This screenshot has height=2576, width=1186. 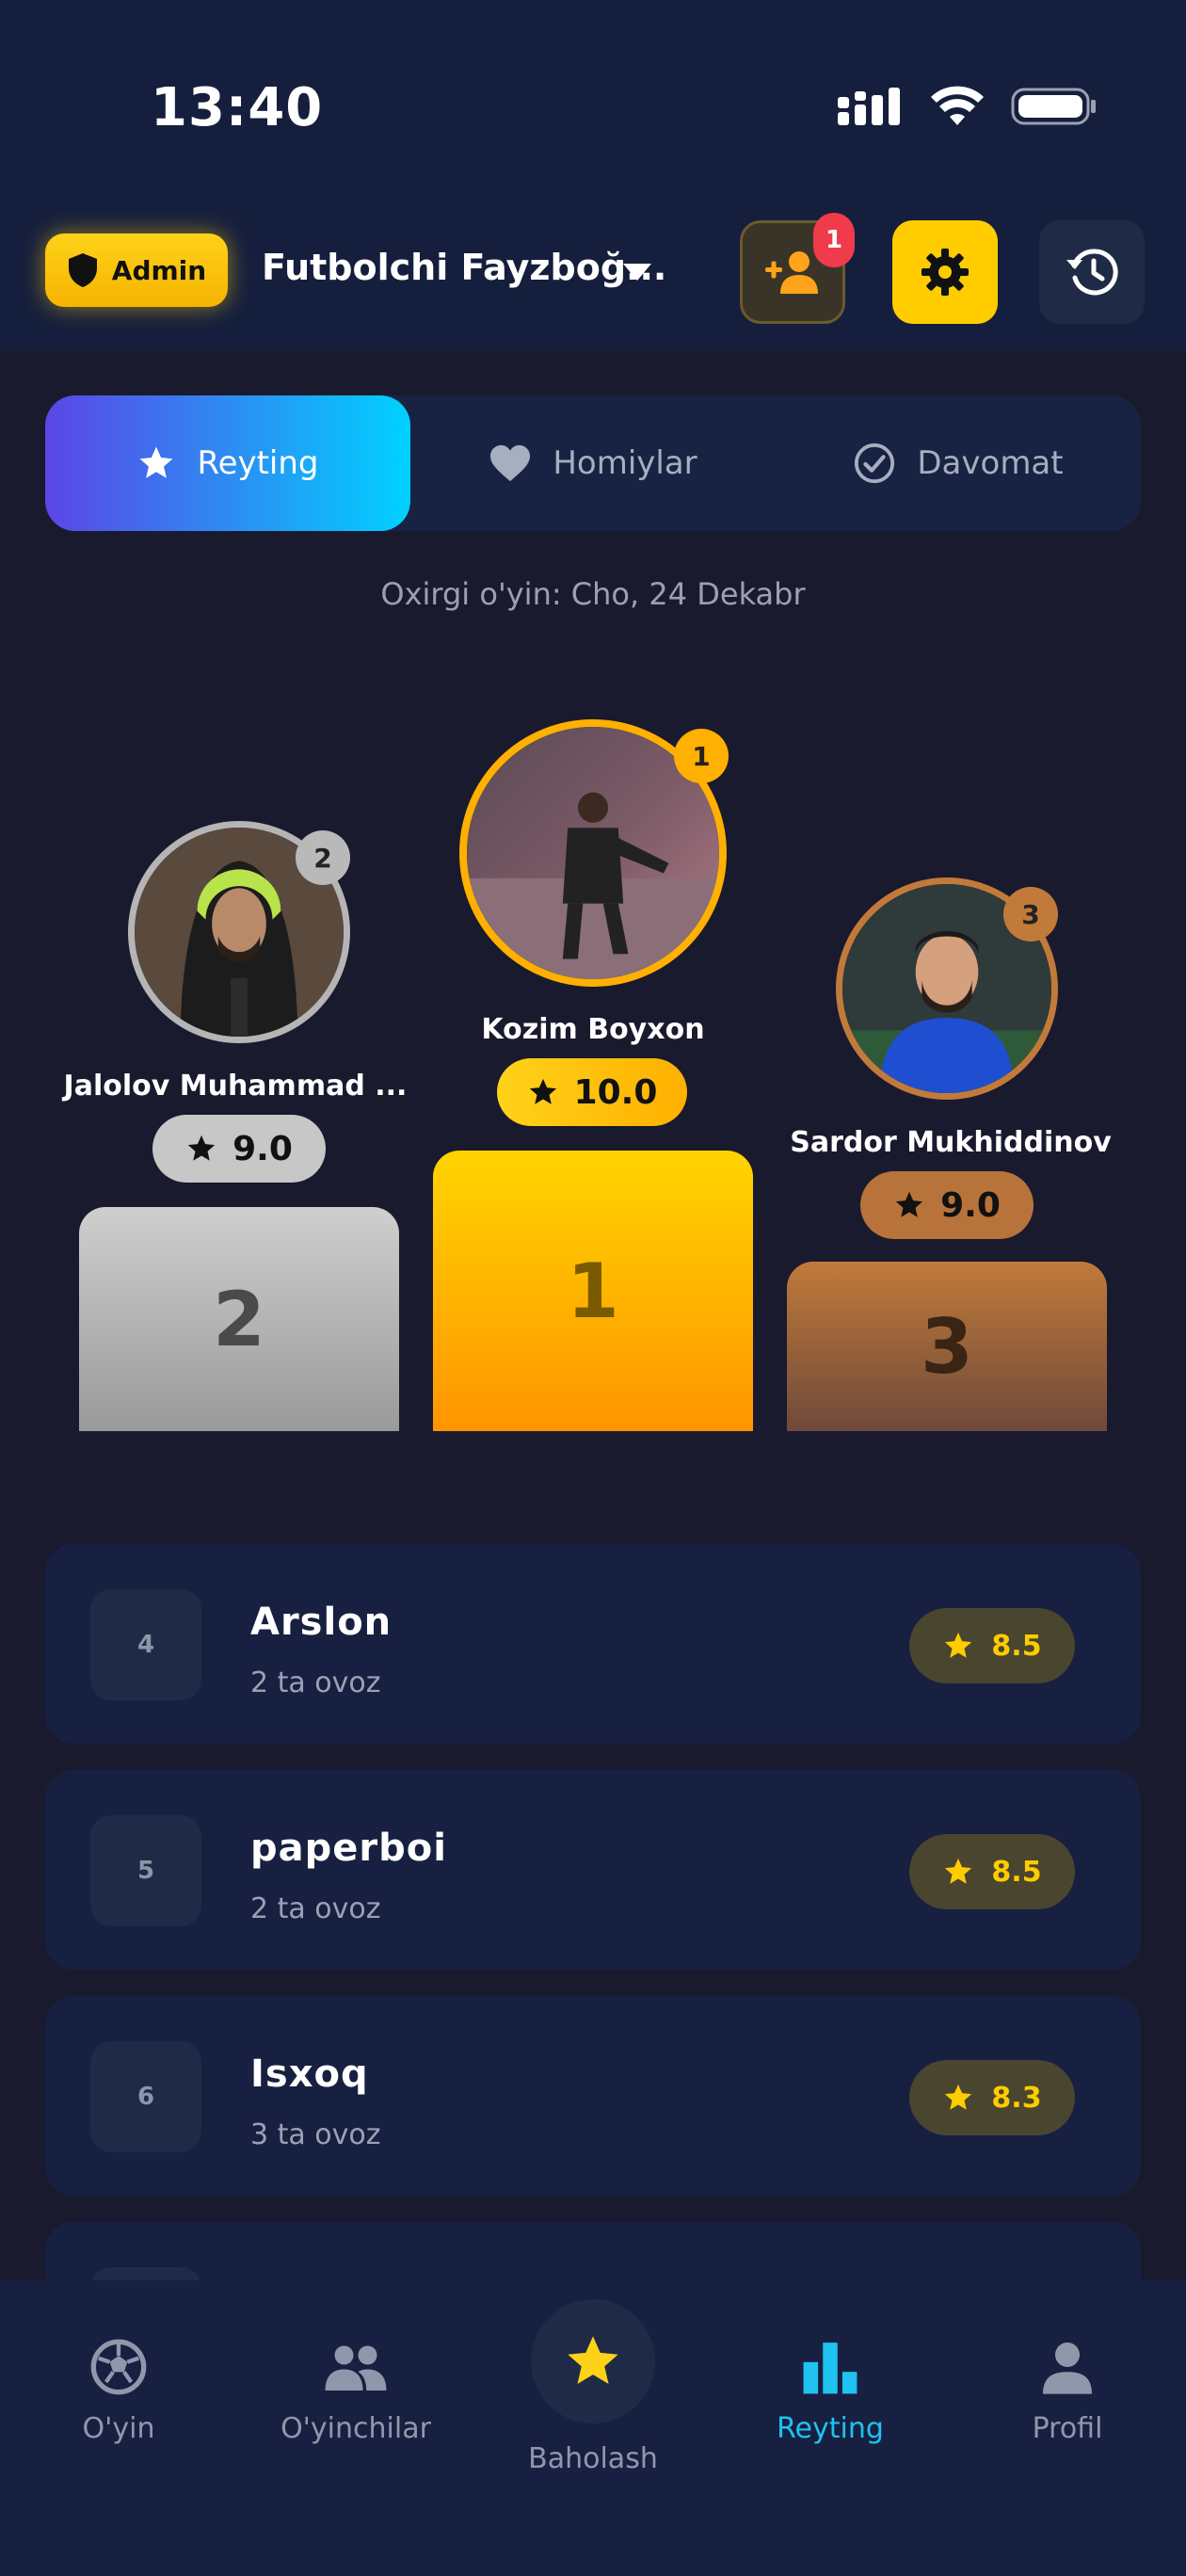 What do you see at coordinates (258, 463) in the screenshot?
I see `tab-label: Reyting` at bounding box center [258, 463].